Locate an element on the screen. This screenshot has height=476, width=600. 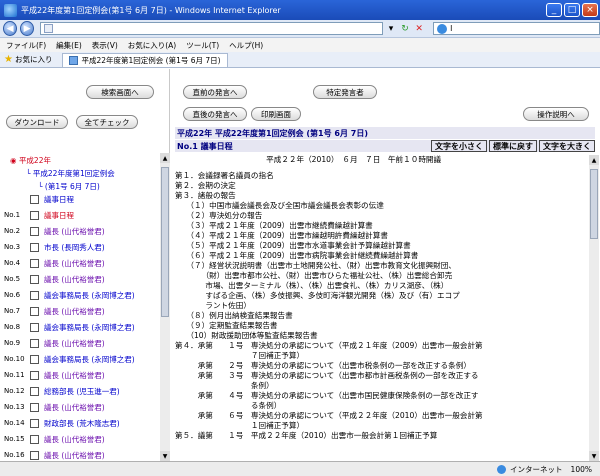
page-icon is located at coordinates (74, 60).